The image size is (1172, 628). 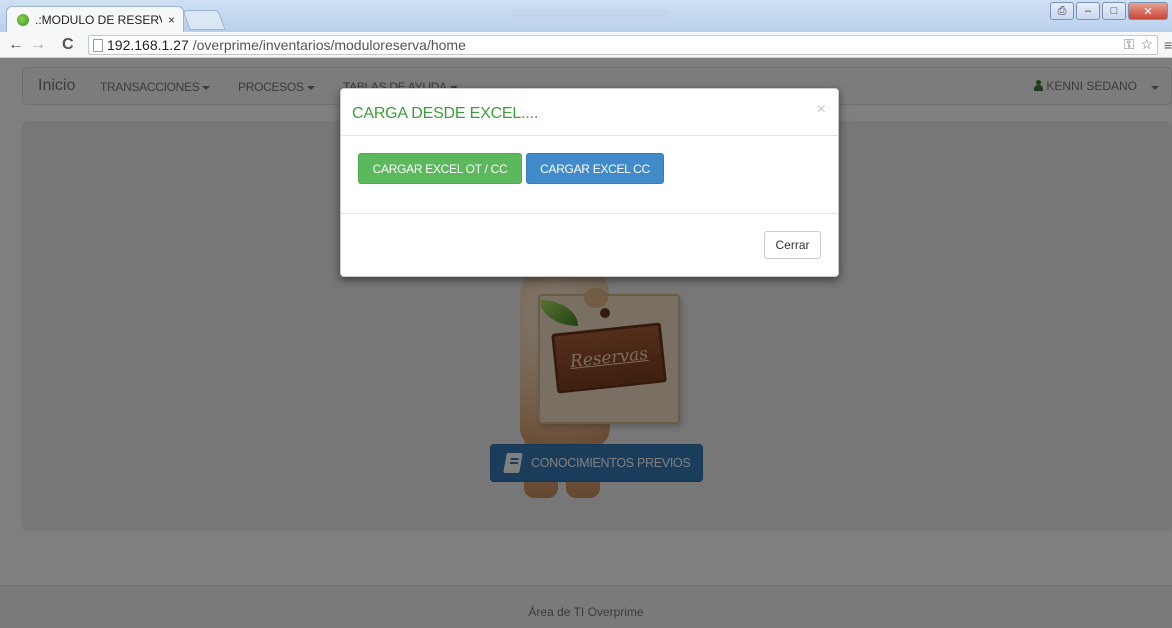 What do you see at coordinates (821, 110) in the screenshot?
I see `modal-close-icon: ×` at bounding box center [821, 110].